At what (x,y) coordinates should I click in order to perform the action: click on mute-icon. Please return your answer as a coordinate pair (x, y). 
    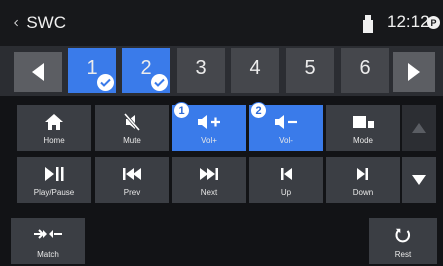
    Looking at the image, I should click on (132, 122).